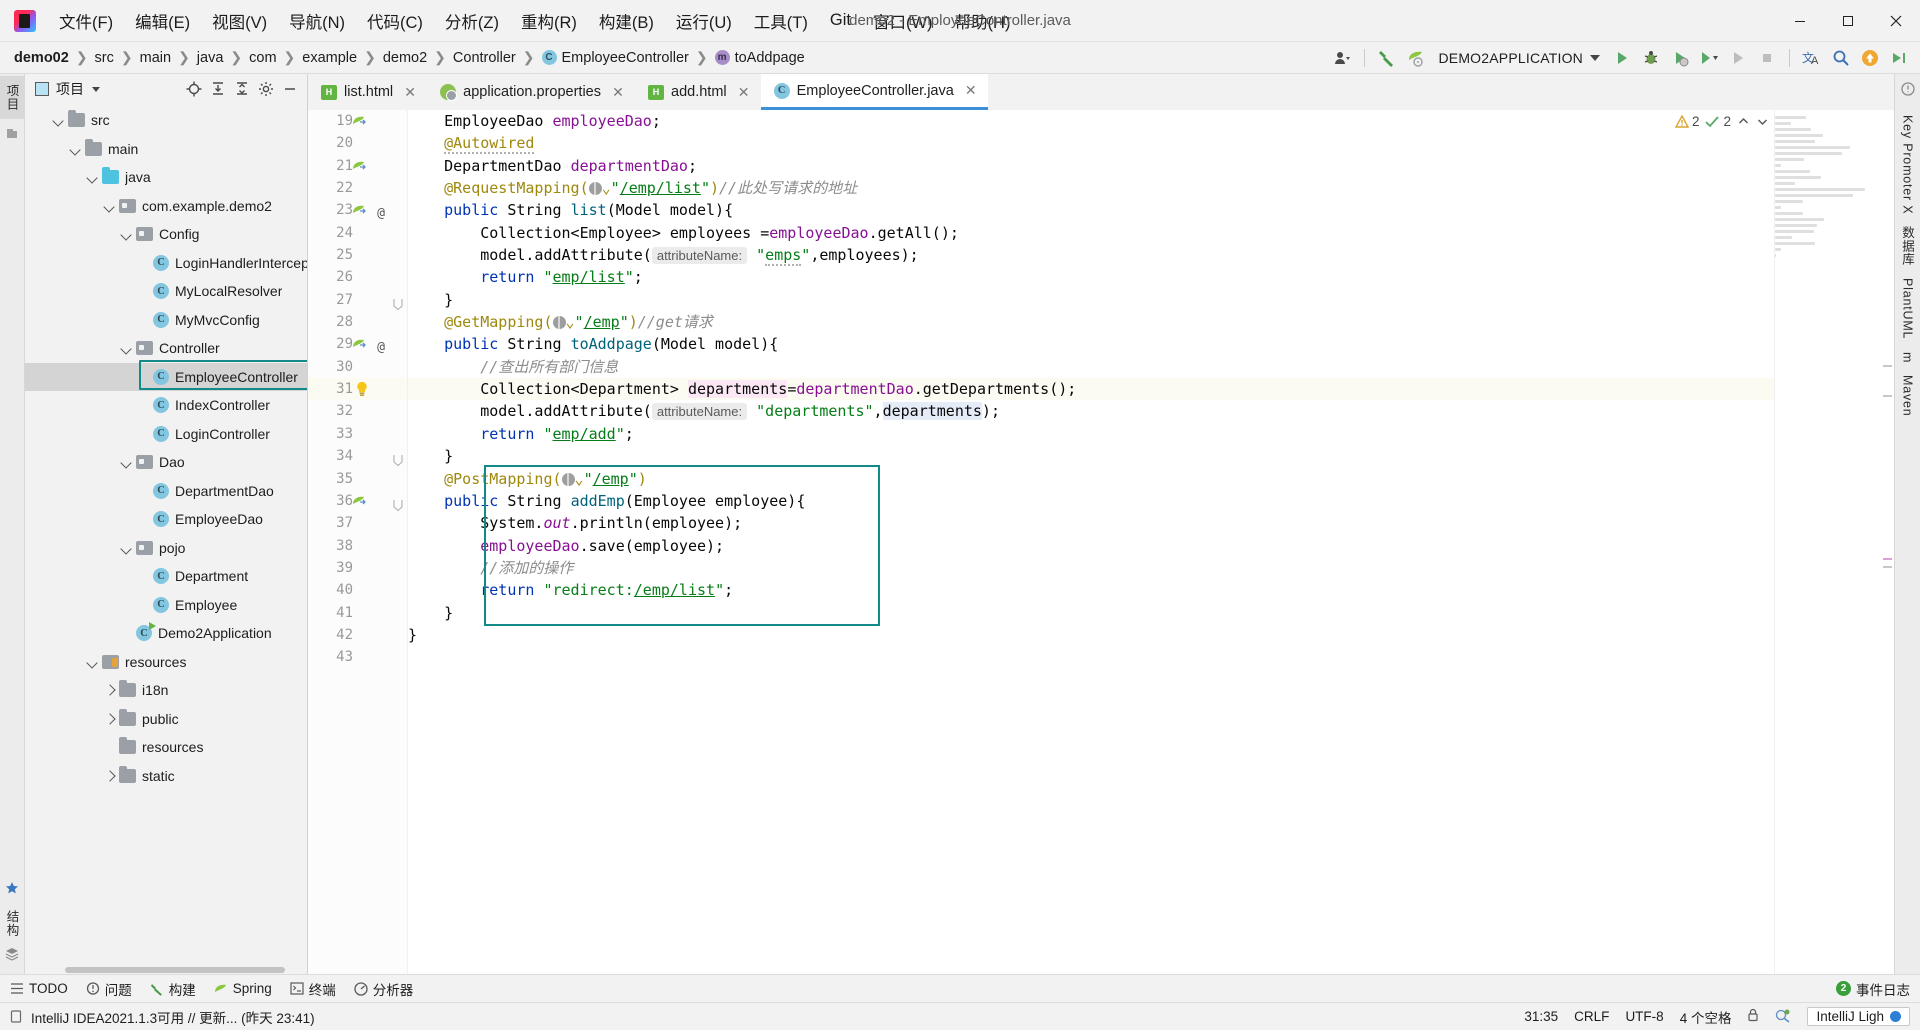 Image resolution: width=1920 pixels, height=1030 pixels. What do you see at coordinates (104, 58) in the screenshot?
I see `breadcrumb-item-src: src` at bounding box center [104, 58].